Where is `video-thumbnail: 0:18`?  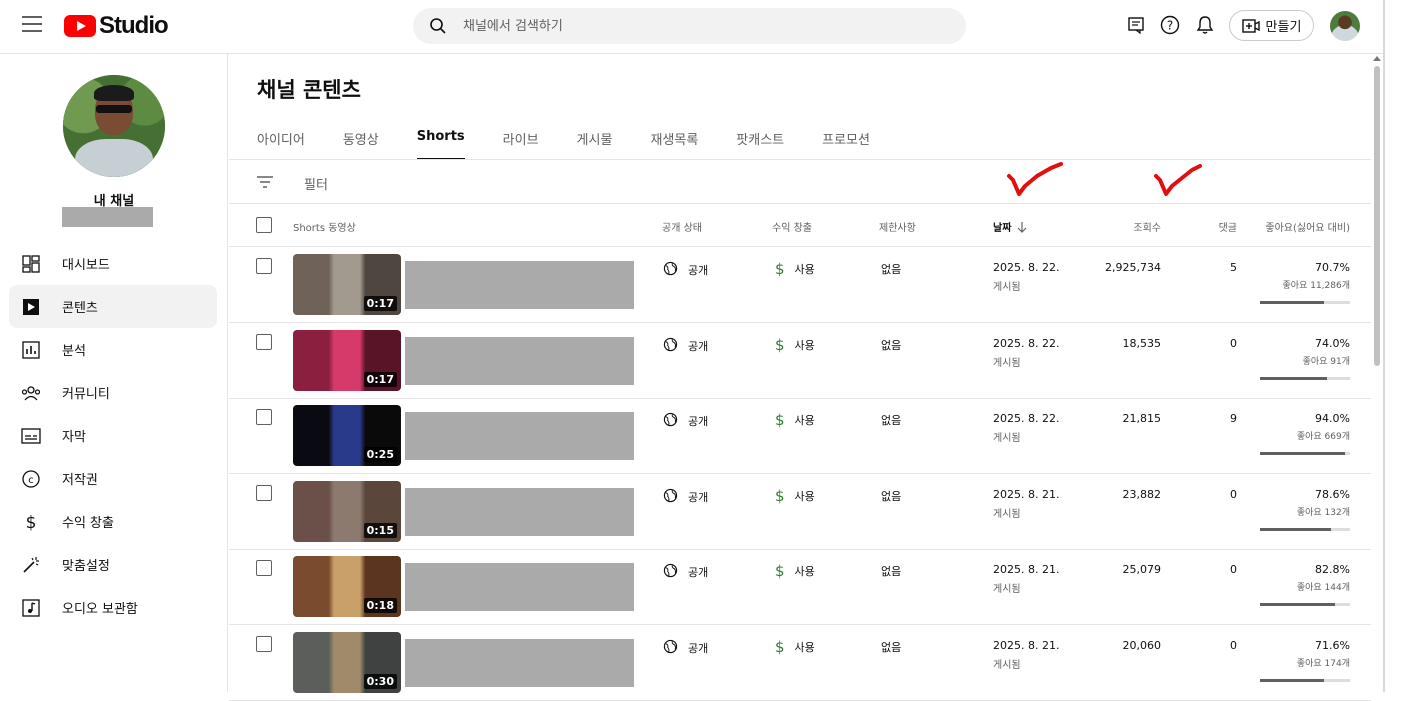
video-thumbnail: 0:18 is located at coordinates (347, 587).